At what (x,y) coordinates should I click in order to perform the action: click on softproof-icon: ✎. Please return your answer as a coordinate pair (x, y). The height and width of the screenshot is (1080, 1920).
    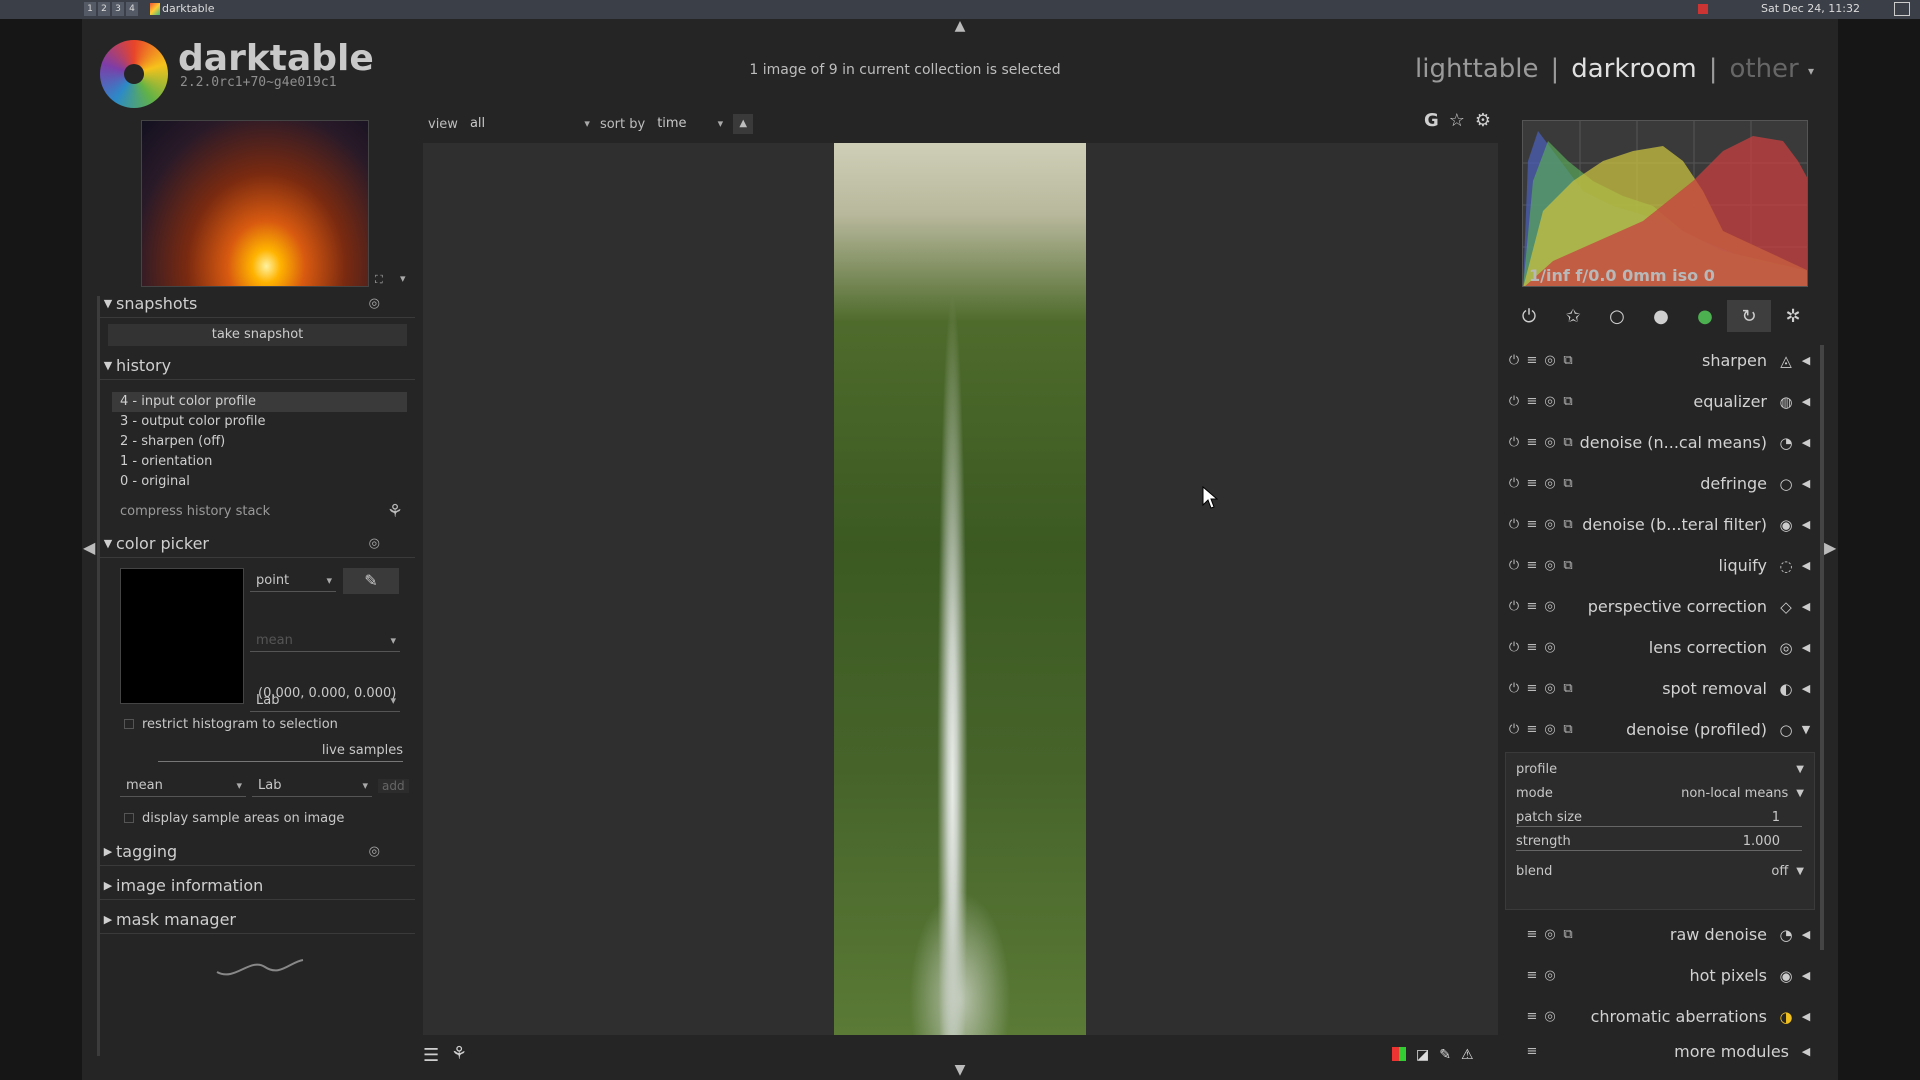
    Looking at the image, I should click on (1445, 1055).